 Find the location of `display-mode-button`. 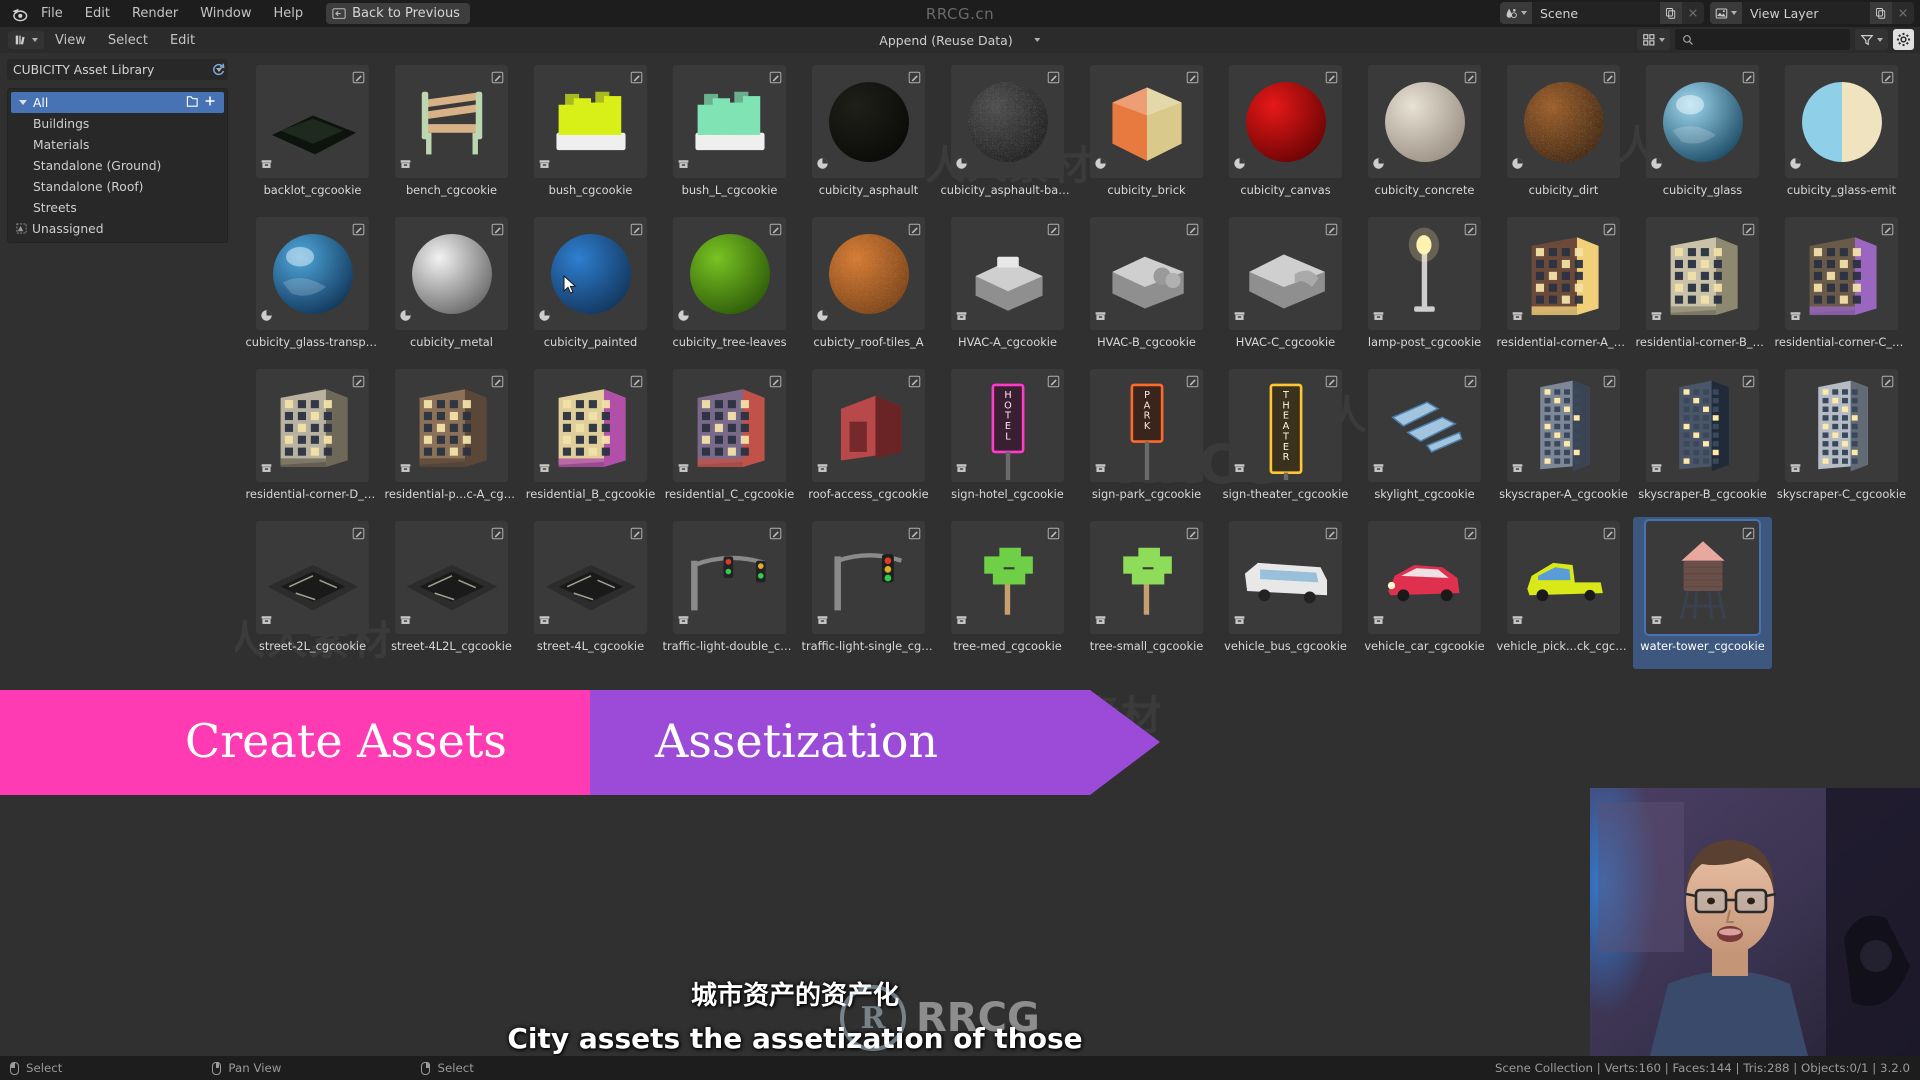

display-mode-button is located at coordinates (1653, 39).